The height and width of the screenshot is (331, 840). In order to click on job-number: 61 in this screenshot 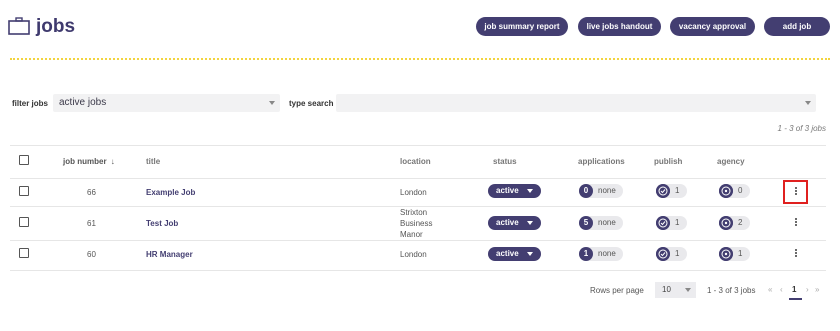, I will do `click(91, 223)`.